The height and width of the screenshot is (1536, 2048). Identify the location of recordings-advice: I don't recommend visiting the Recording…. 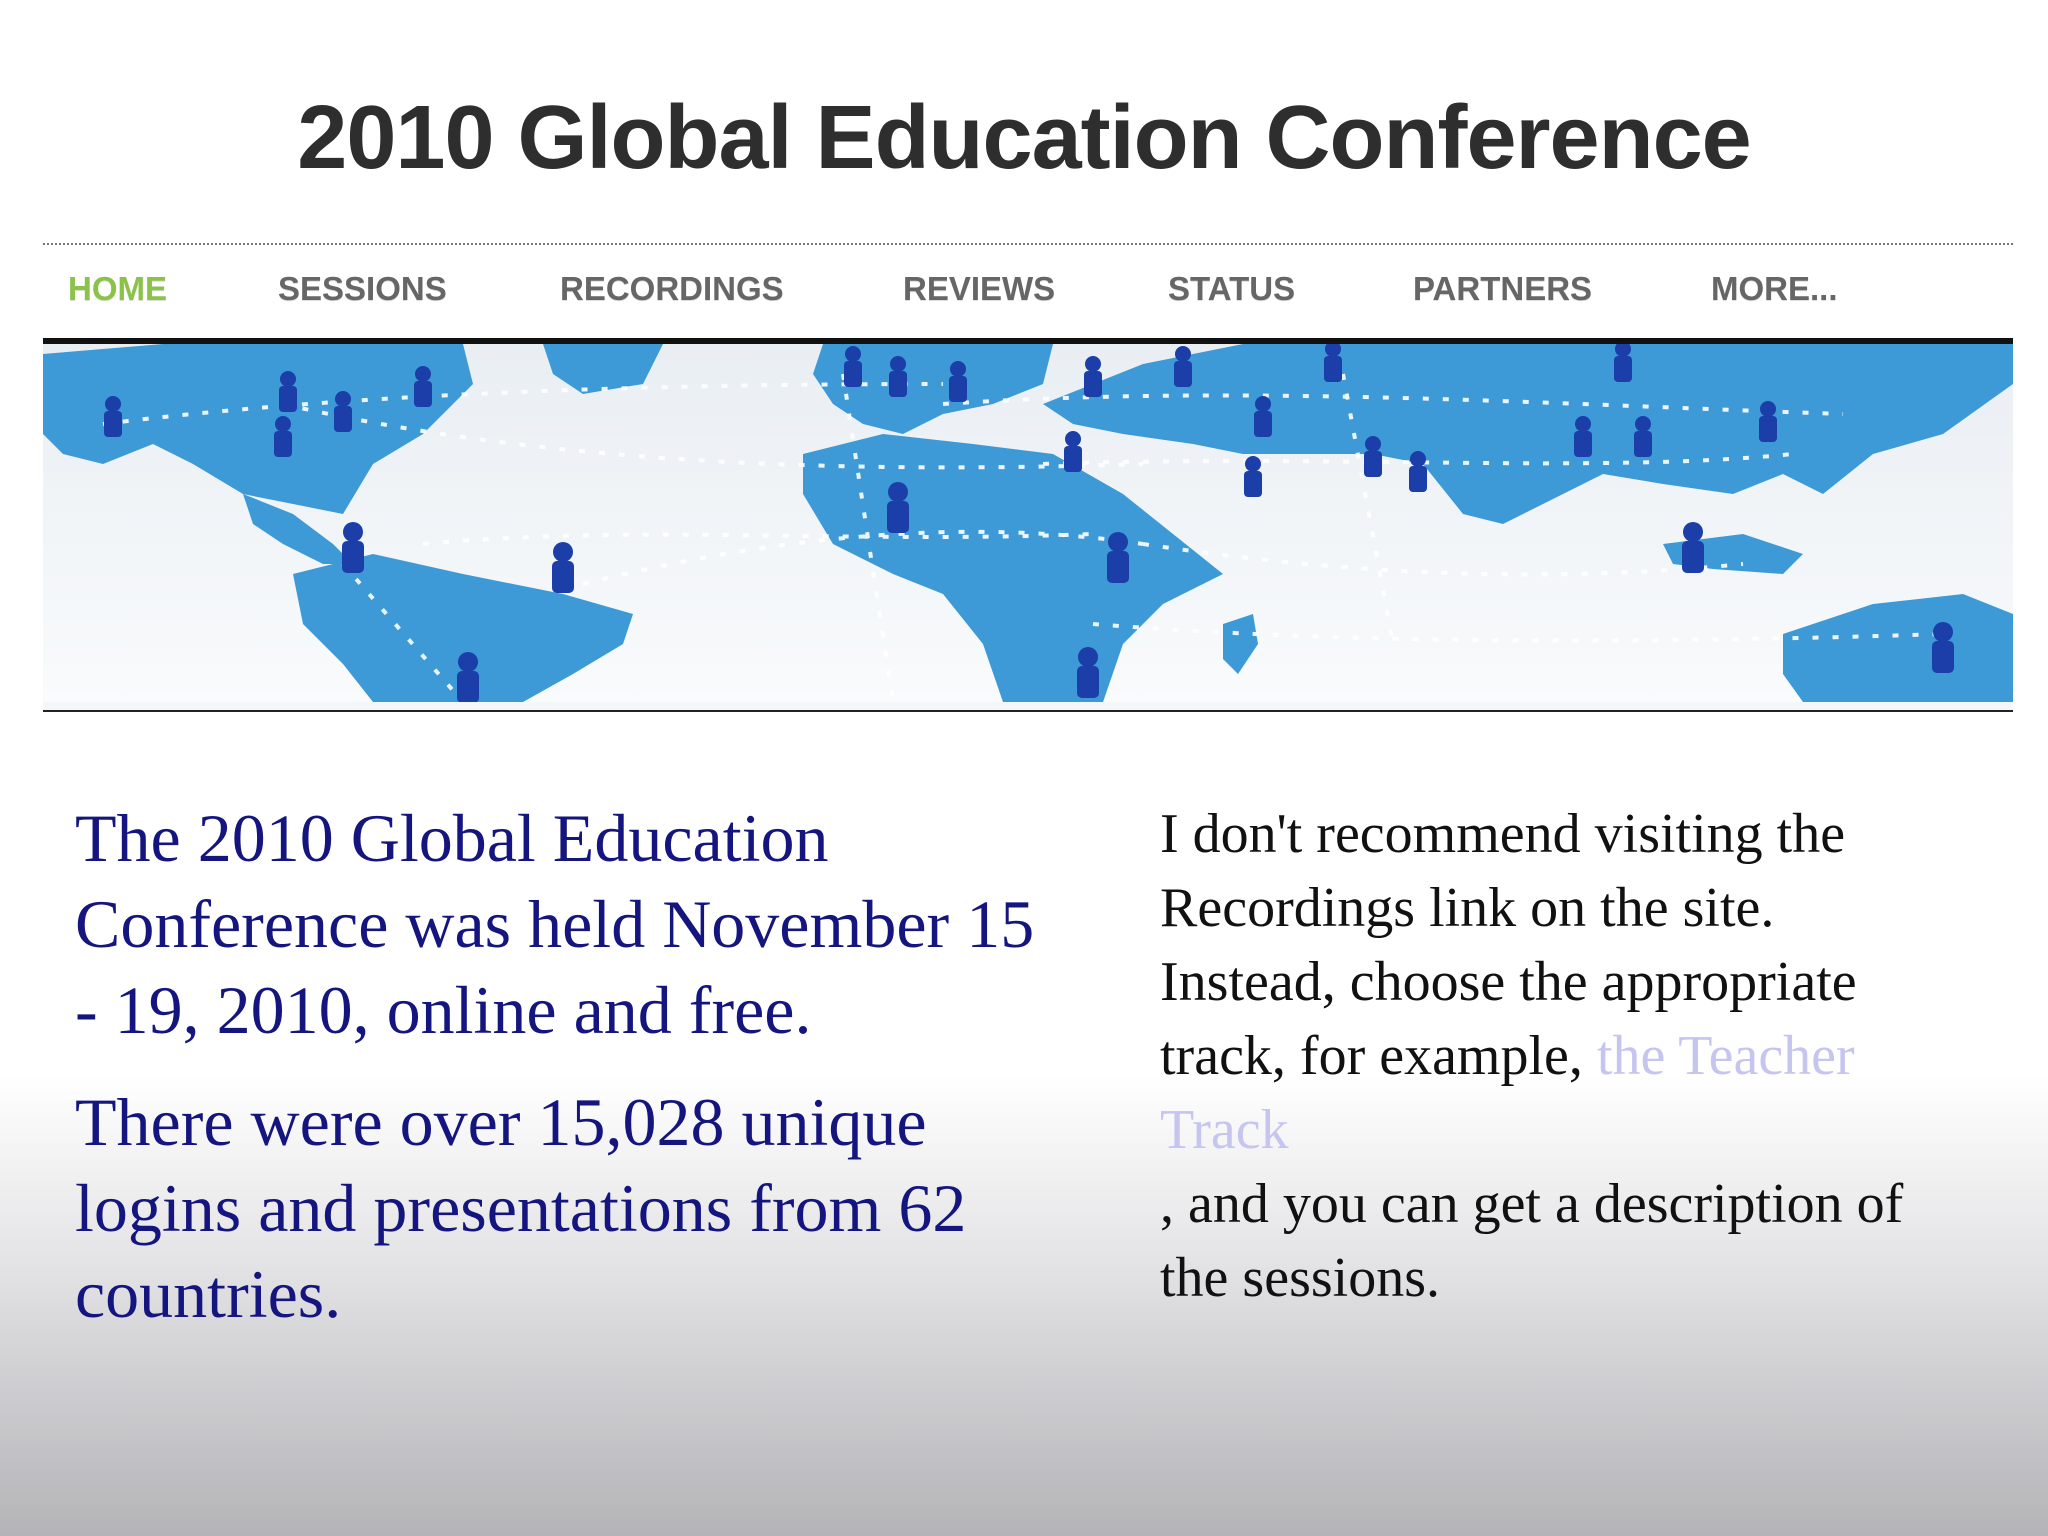
(1540, 1056).